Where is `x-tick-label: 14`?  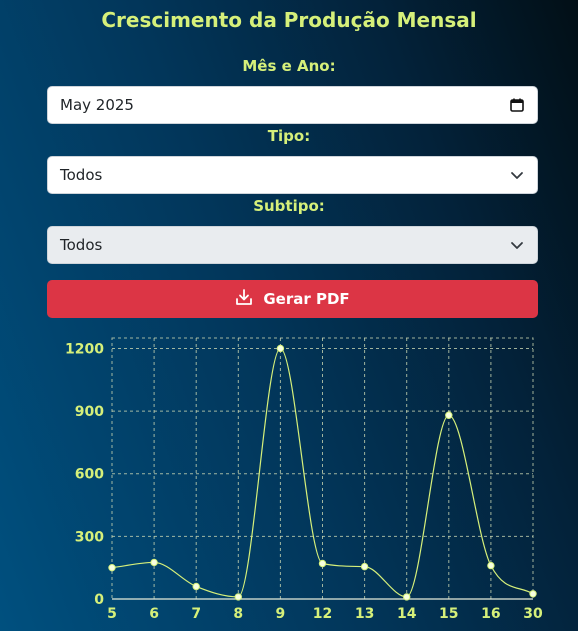 x-tick-label: 14 is located at coordinates (407, 614).